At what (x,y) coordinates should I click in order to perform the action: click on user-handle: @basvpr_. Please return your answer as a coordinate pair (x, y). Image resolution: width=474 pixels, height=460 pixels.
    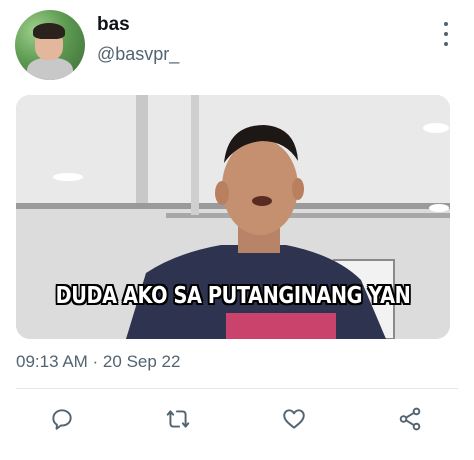
    Looking at the image, I should click on (138, 54).